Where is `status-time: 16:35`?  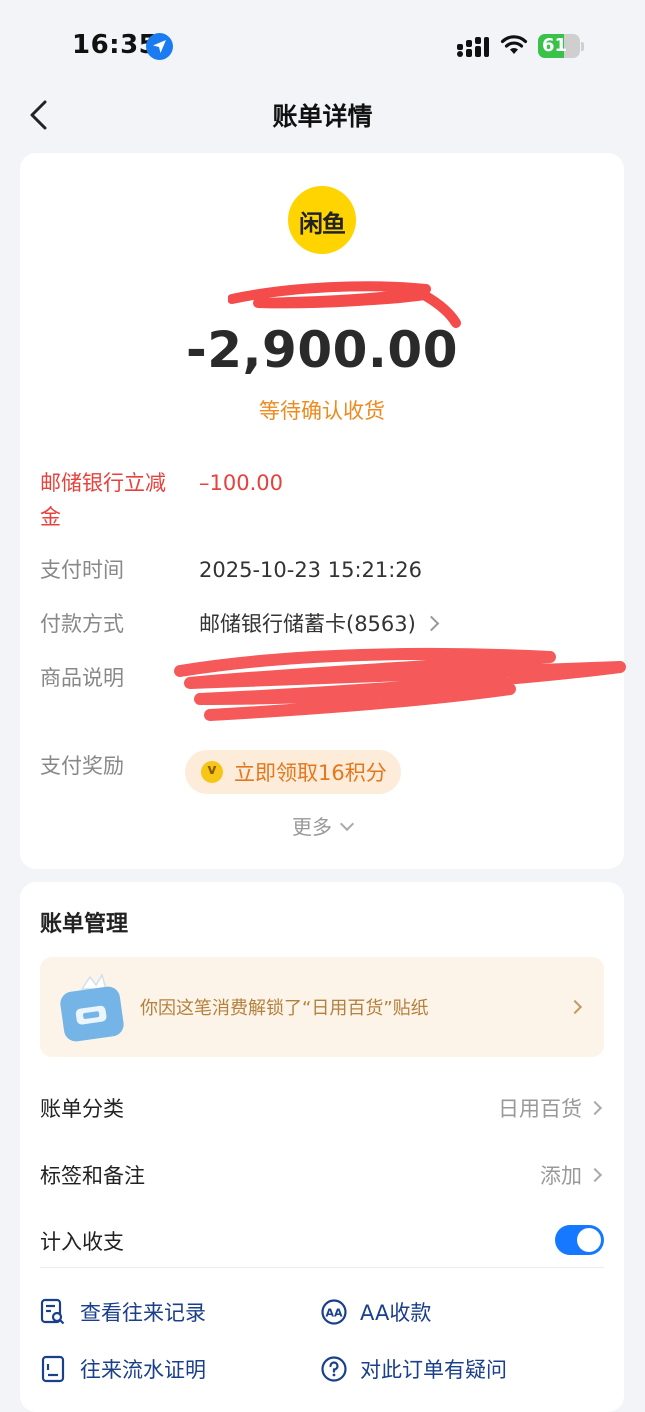 status-time: 16:35 is located at coordinates (115, 45).